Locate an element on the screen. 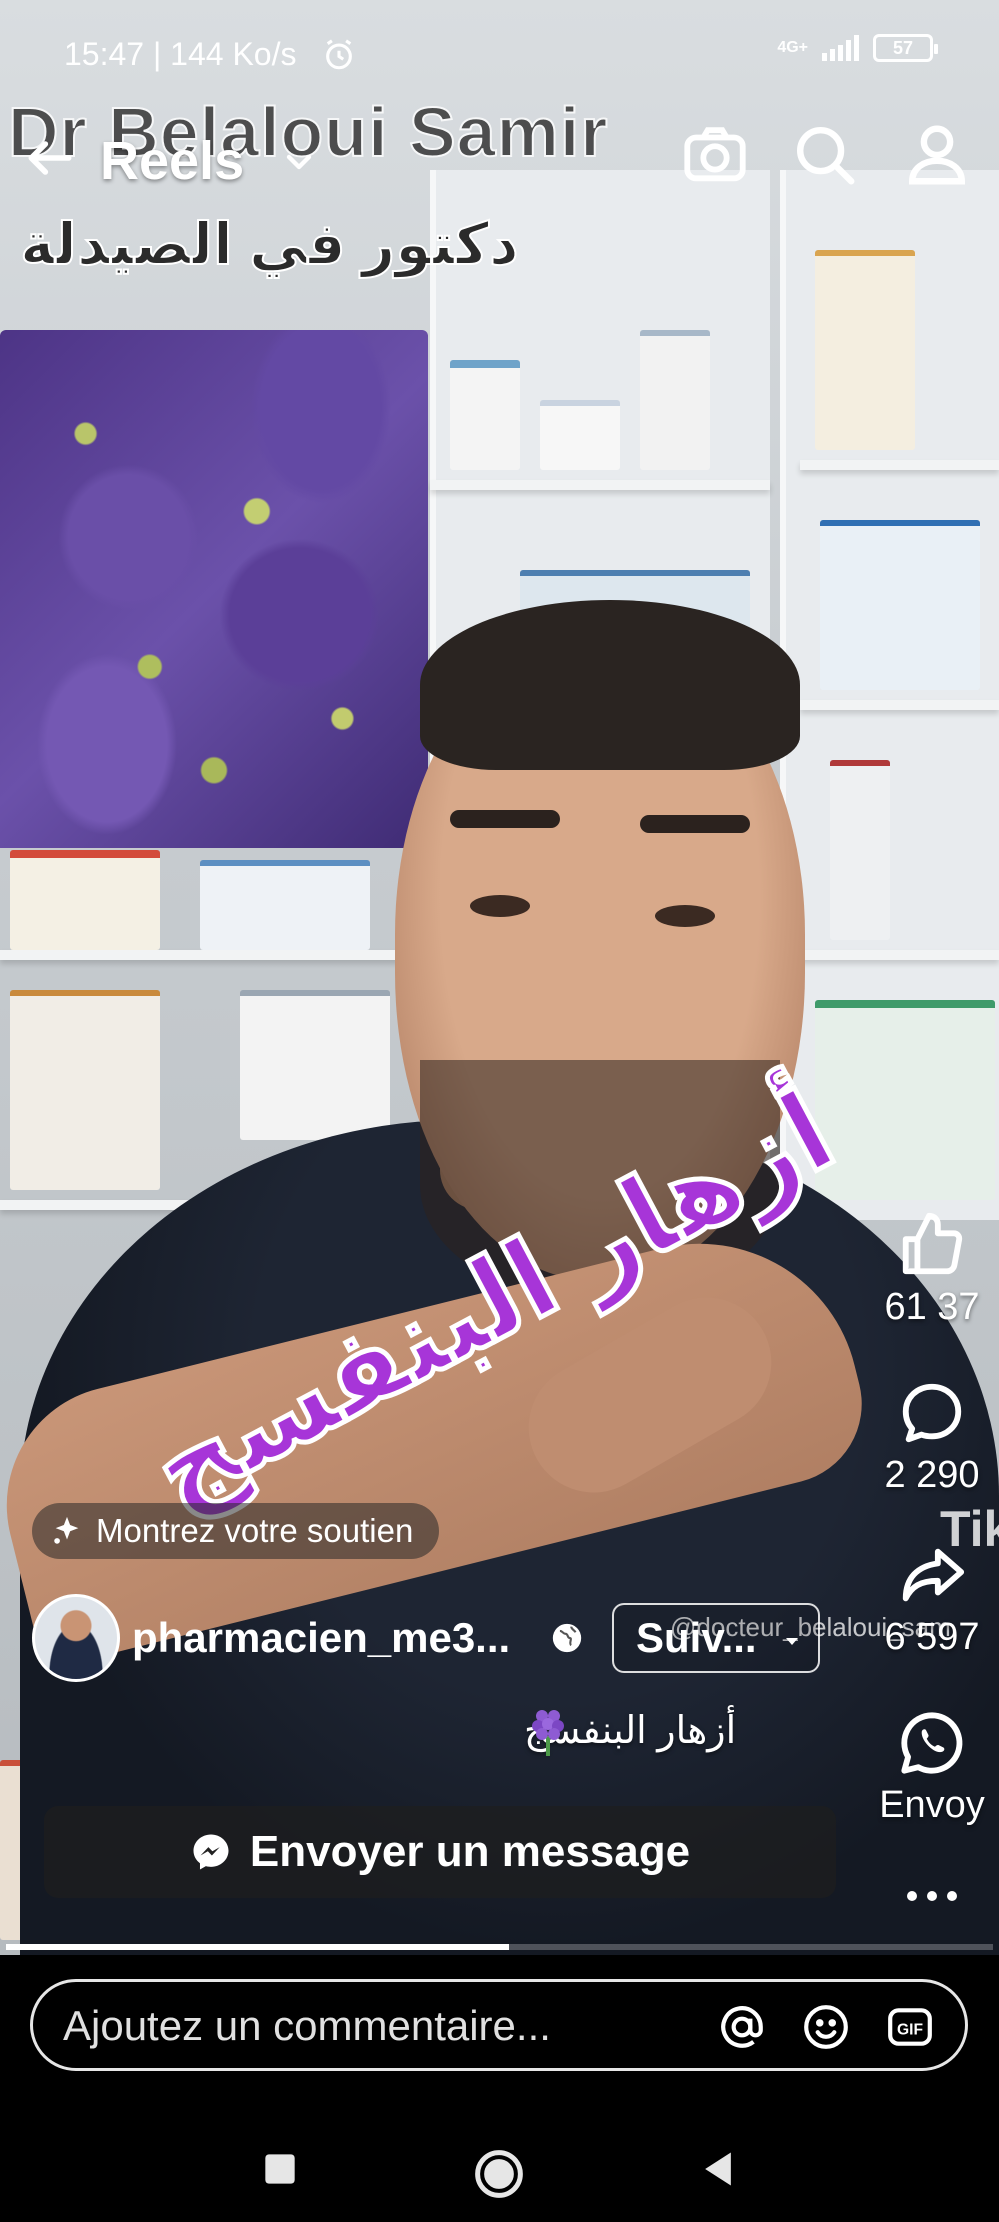 The image size is (999, 2222). video-progress-bar is located at coordinates (499, 1947).